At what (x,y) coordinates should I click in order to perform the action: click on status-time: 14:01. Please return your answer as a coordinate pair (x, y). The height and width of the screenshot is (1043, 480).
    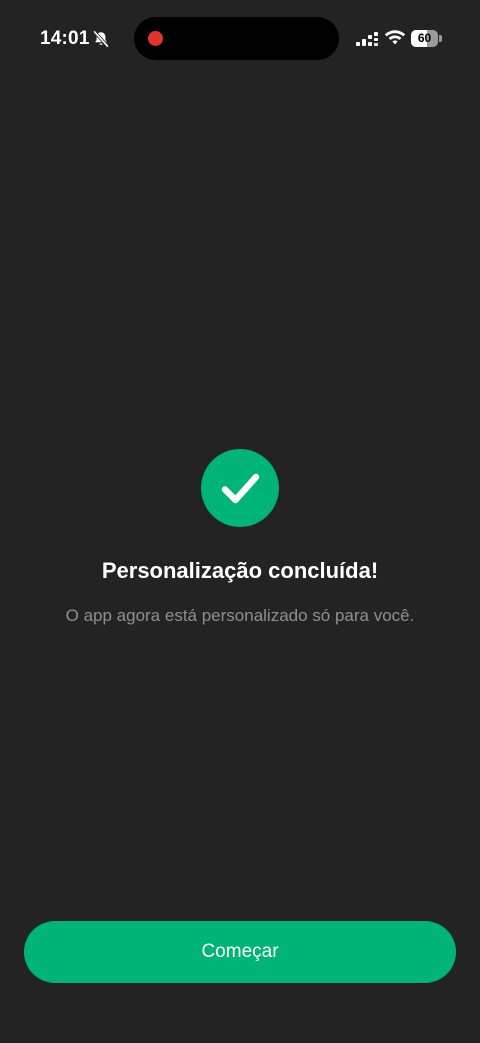
    Looking at the image, I should click on (65, 38).